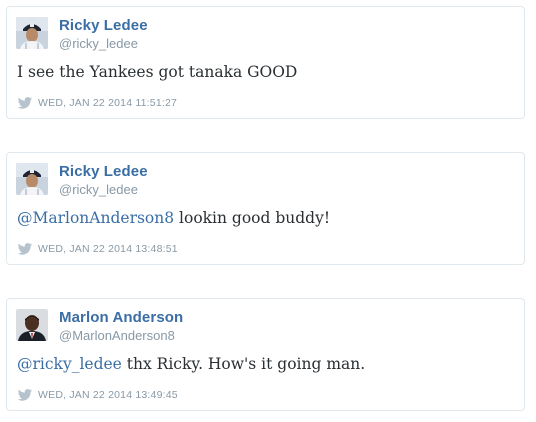 Image resolution: width=536 pixels, height=422 pixels. I want to click on tweet-body: lookin good buddy!, so click(252, 218).